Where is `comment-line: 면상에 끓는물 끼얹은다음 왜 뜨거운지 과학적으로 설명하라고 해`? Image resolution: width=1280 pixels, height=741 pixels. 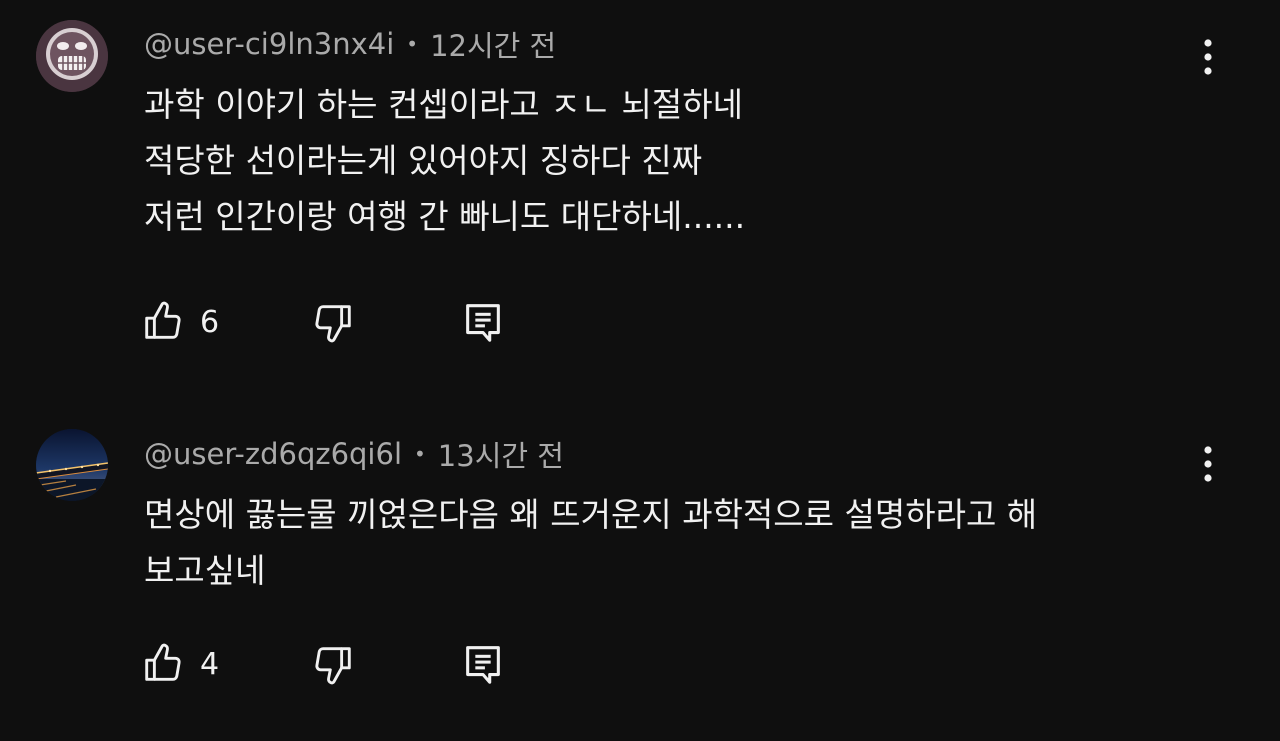
comment-line: 면상에 끓는물 끼얹은다음 왜 뜨거운지 과학적으로 설명하라고 해 is located at coordinates (591, 514).